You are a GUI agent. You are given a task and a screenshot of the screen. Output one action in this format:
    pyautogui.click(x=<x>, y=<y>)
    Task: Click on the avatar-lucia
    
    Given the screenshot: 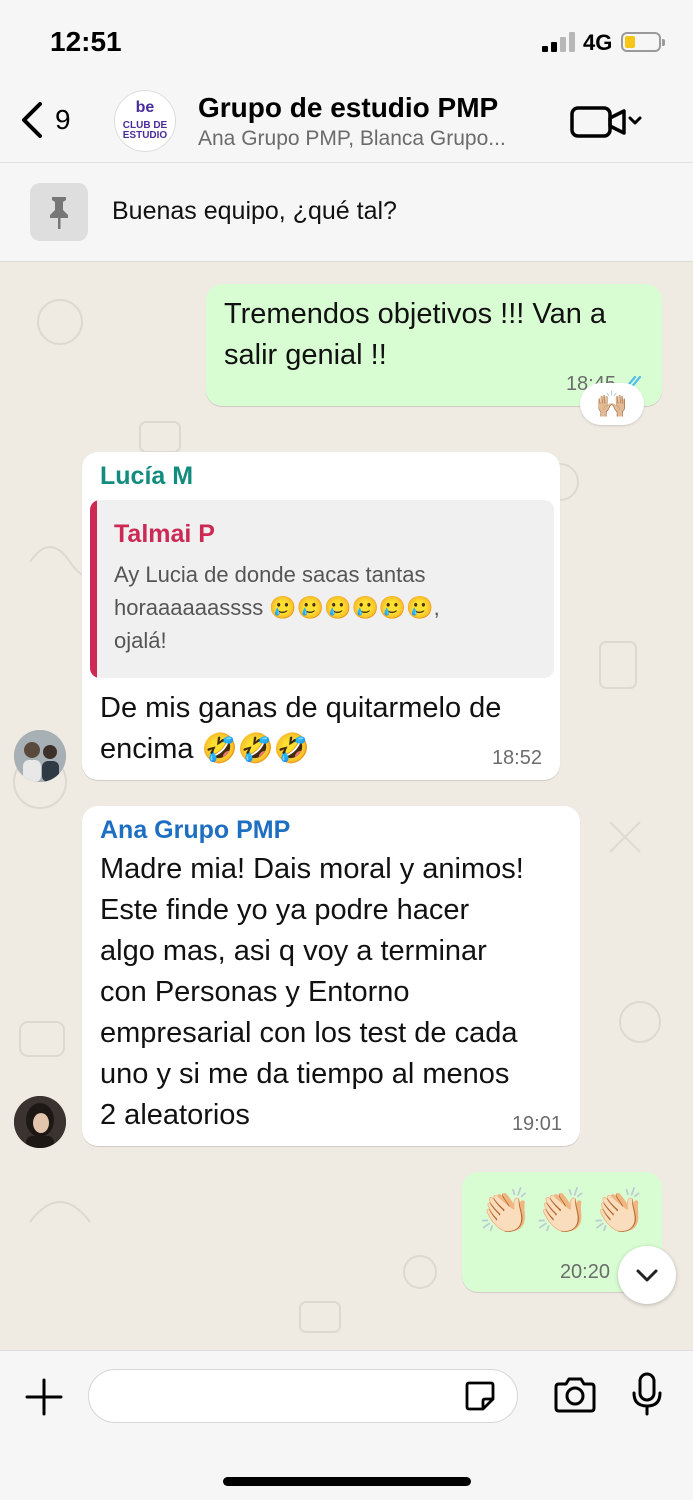 What is the action you would take?
    pyautogui.click(x=40, y=756)
    